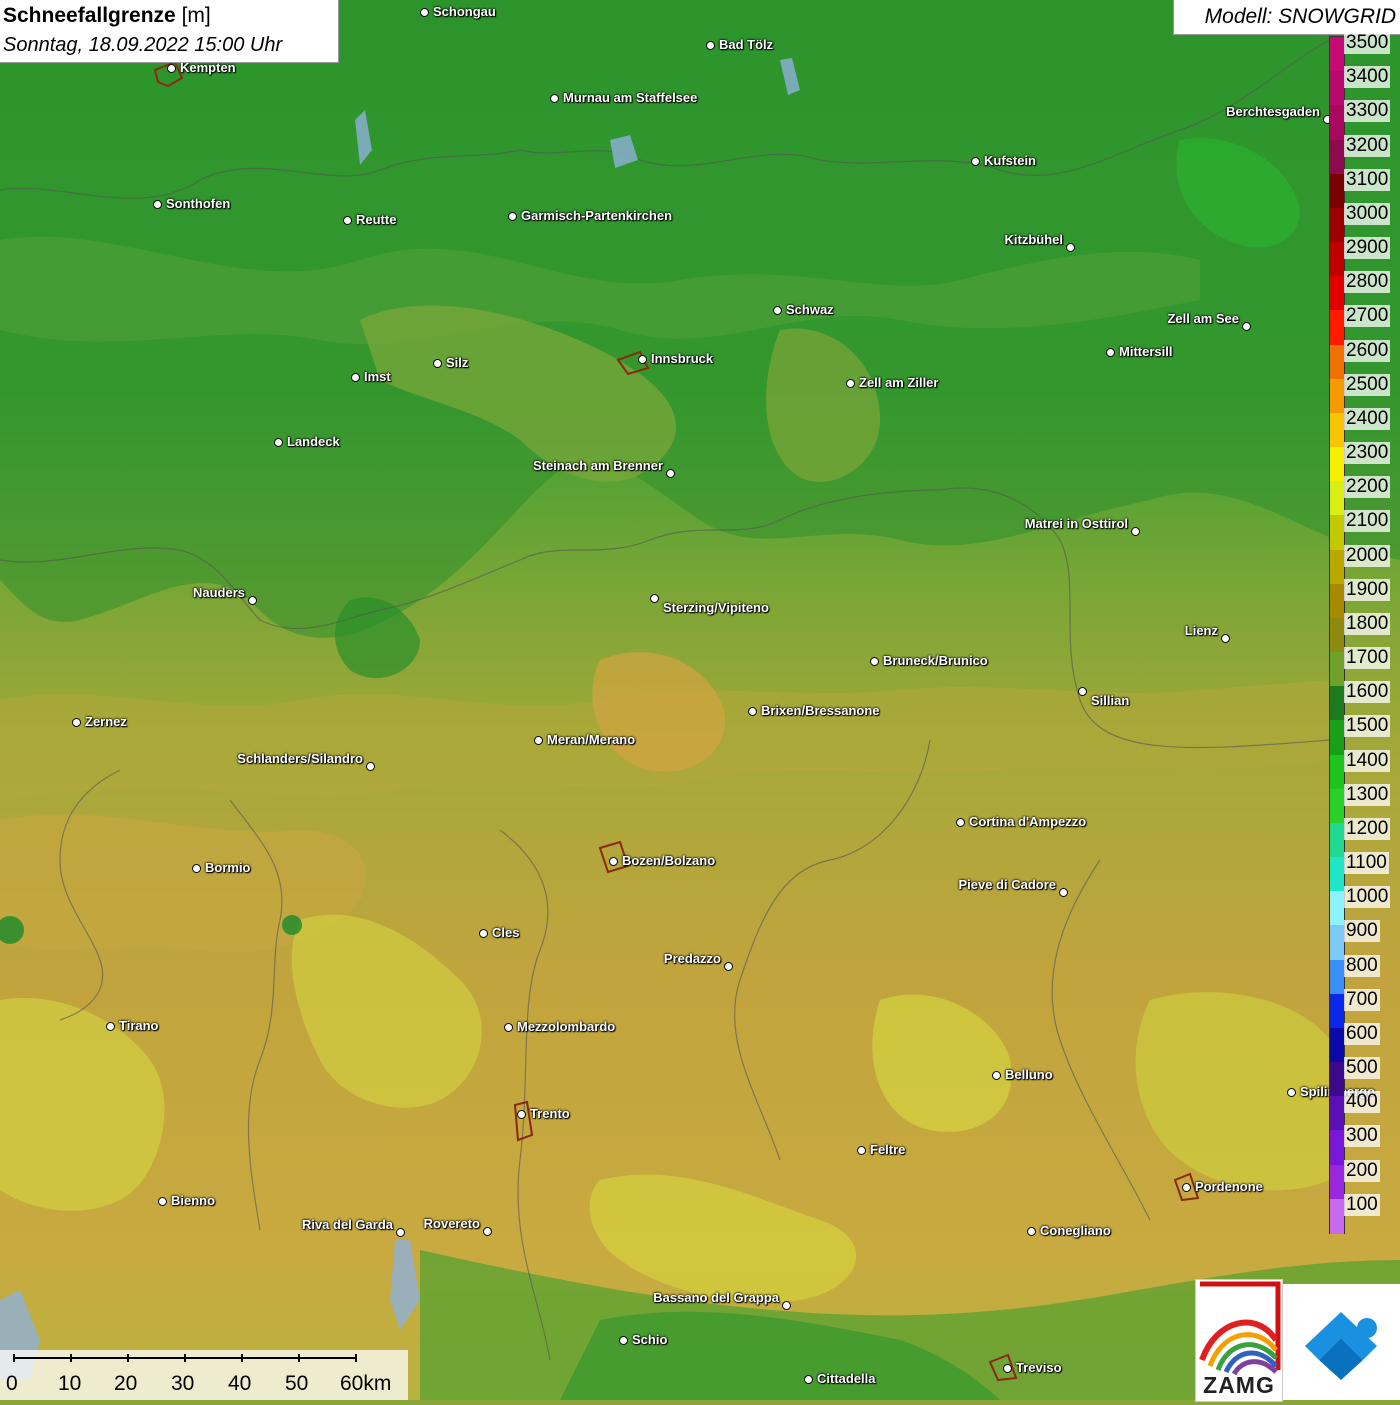 Image resolution: width=1400 pixels, height=1405 pixels. What do you see at coordinates (1362, 931) in the screenshot?
I see `legend-level-label: 900` at bounding box center [1362, 931].